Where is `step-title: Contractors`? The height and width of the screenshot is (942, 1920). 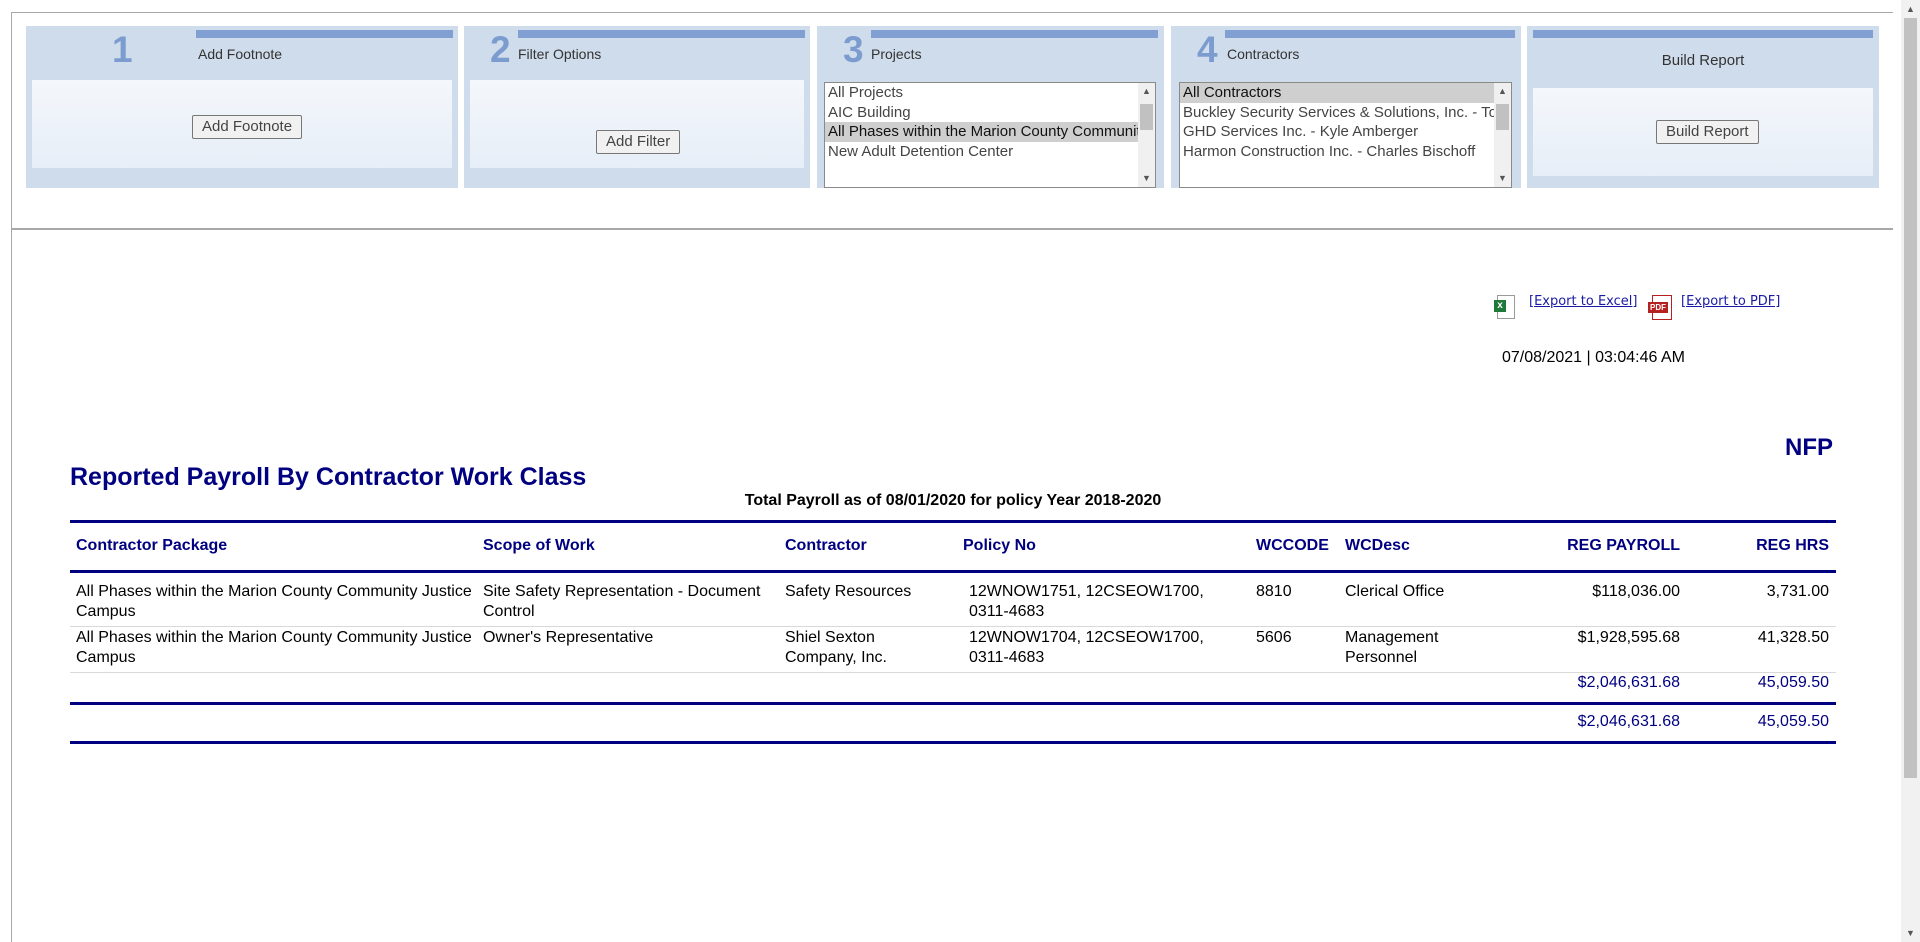
step-title: Contractors is located at coordinates (1263, 54).